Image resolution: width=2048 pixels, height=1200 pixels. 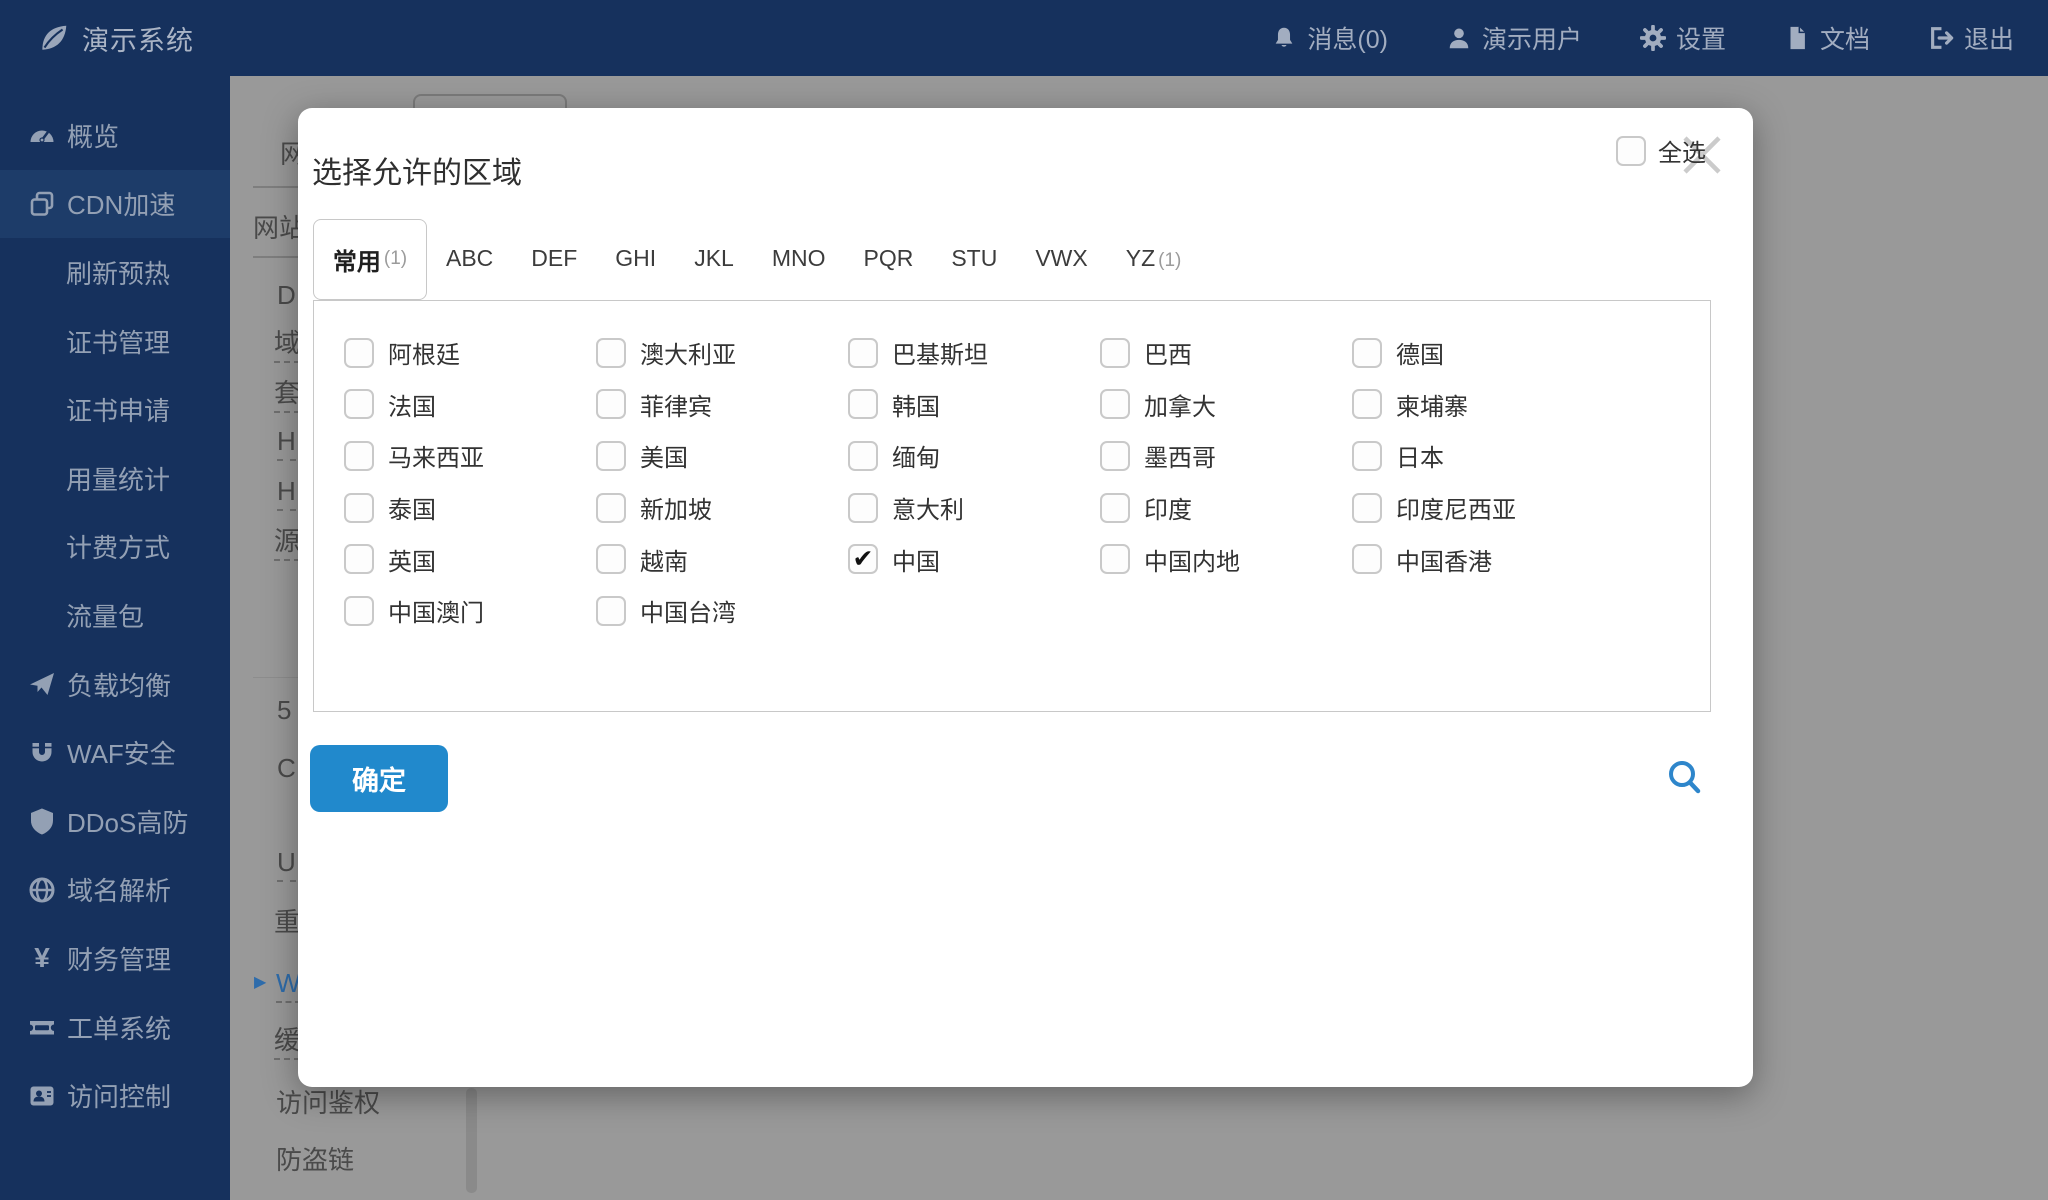 What do you see at coordinates (1827, 38) in the screenshot?
I see `docs-menu-item: 文档` at bounding box center [1827, 38].